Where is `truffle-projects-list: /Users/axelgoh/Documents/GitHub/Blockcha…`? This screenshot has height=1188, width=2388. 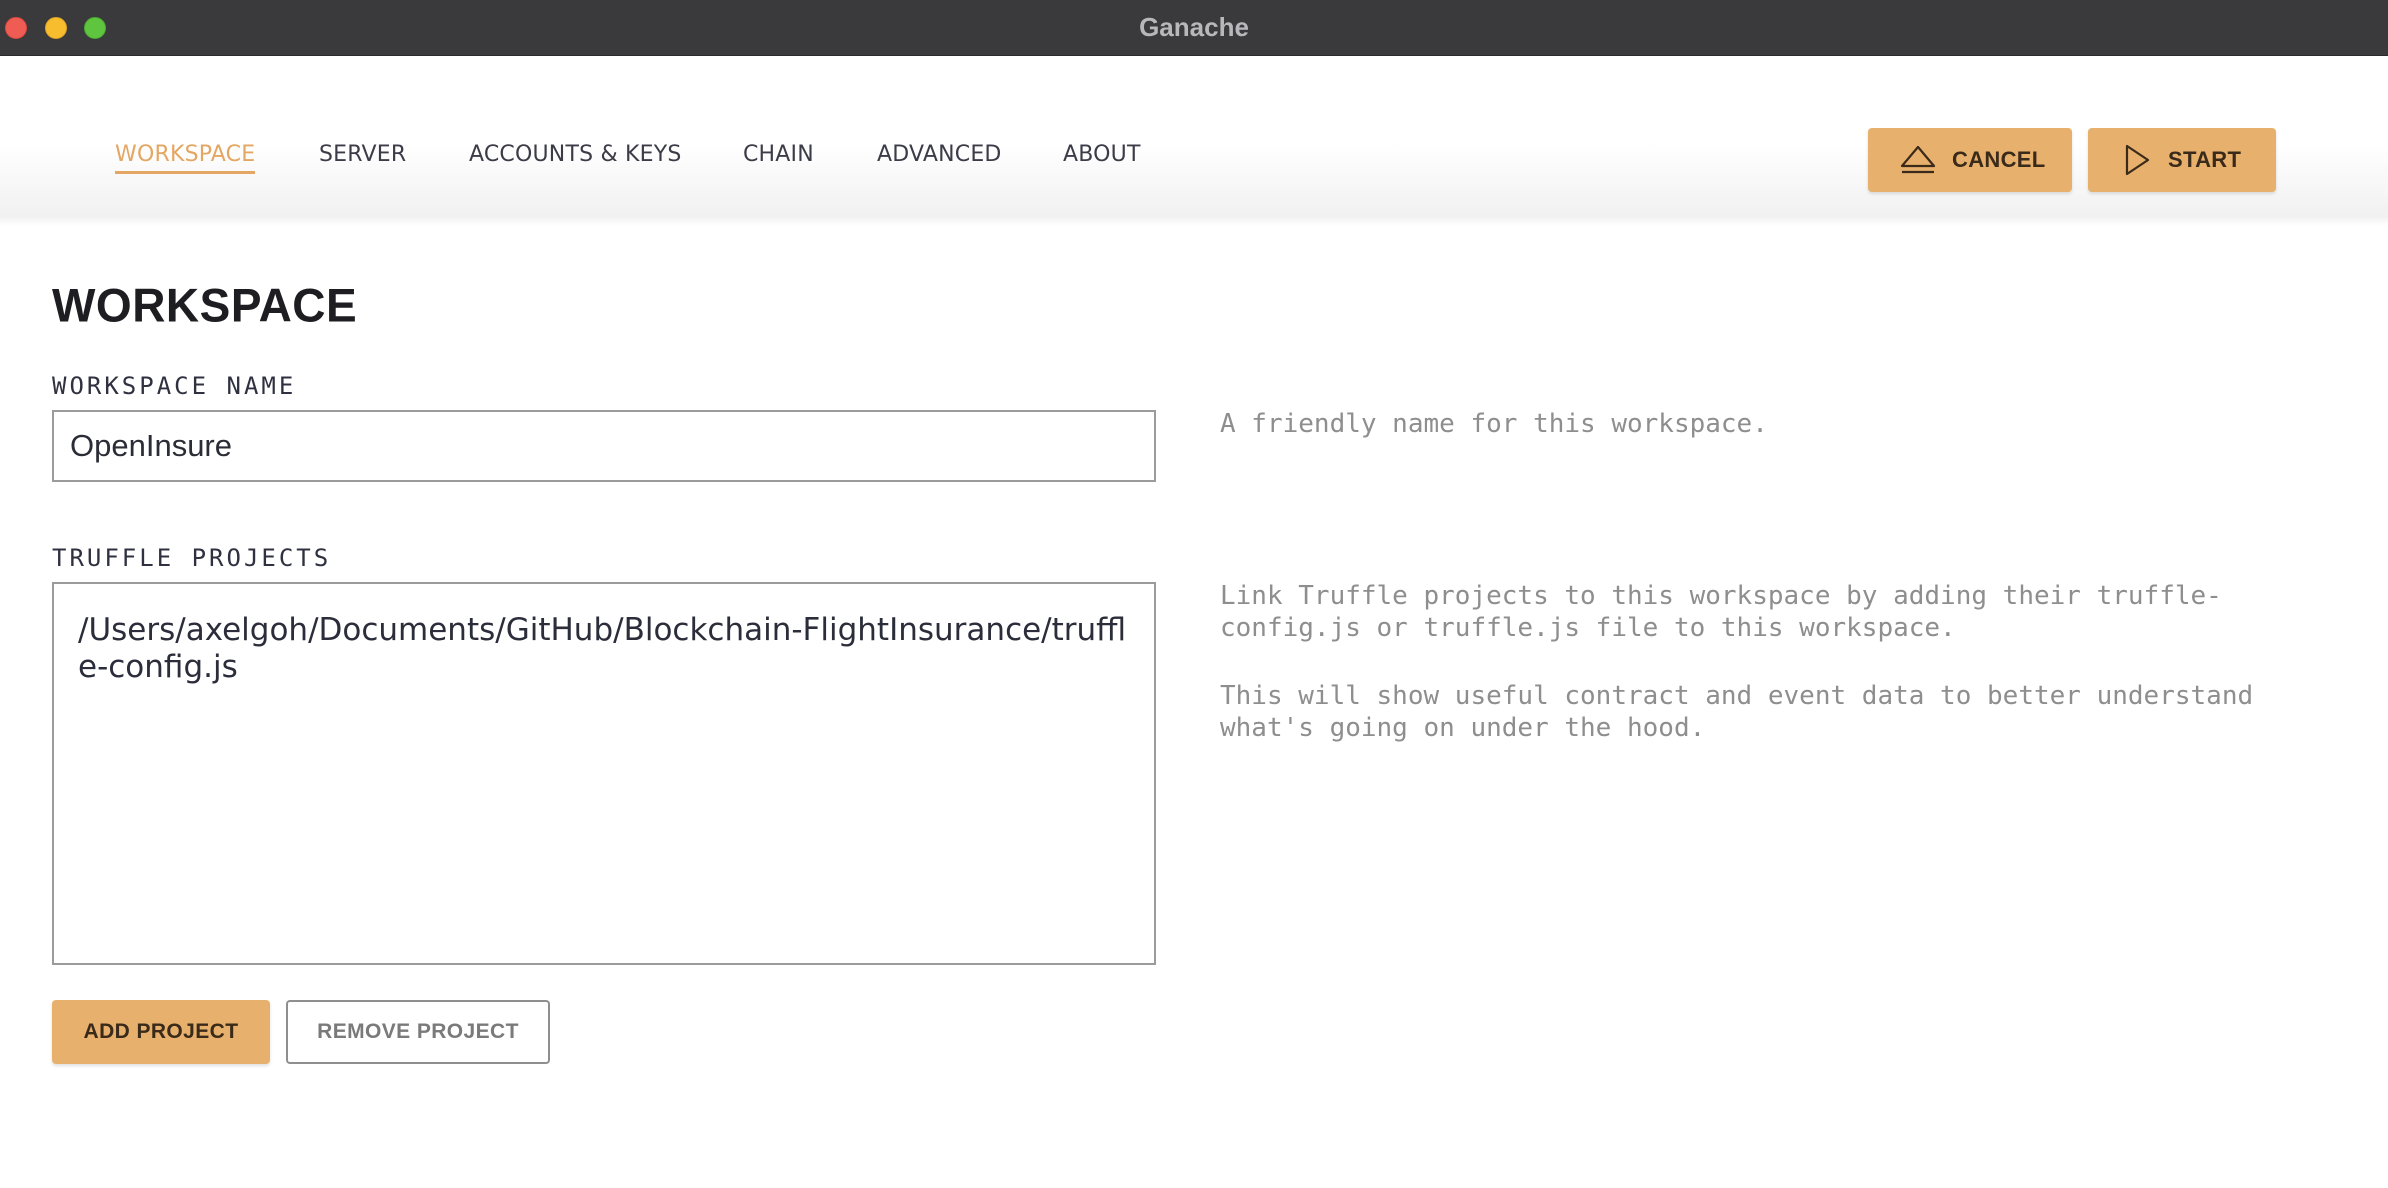
truffle-projects-list: /Users/axelgoh/Documents/GitHub/Blockcha… is located at coordinates (604, 773).